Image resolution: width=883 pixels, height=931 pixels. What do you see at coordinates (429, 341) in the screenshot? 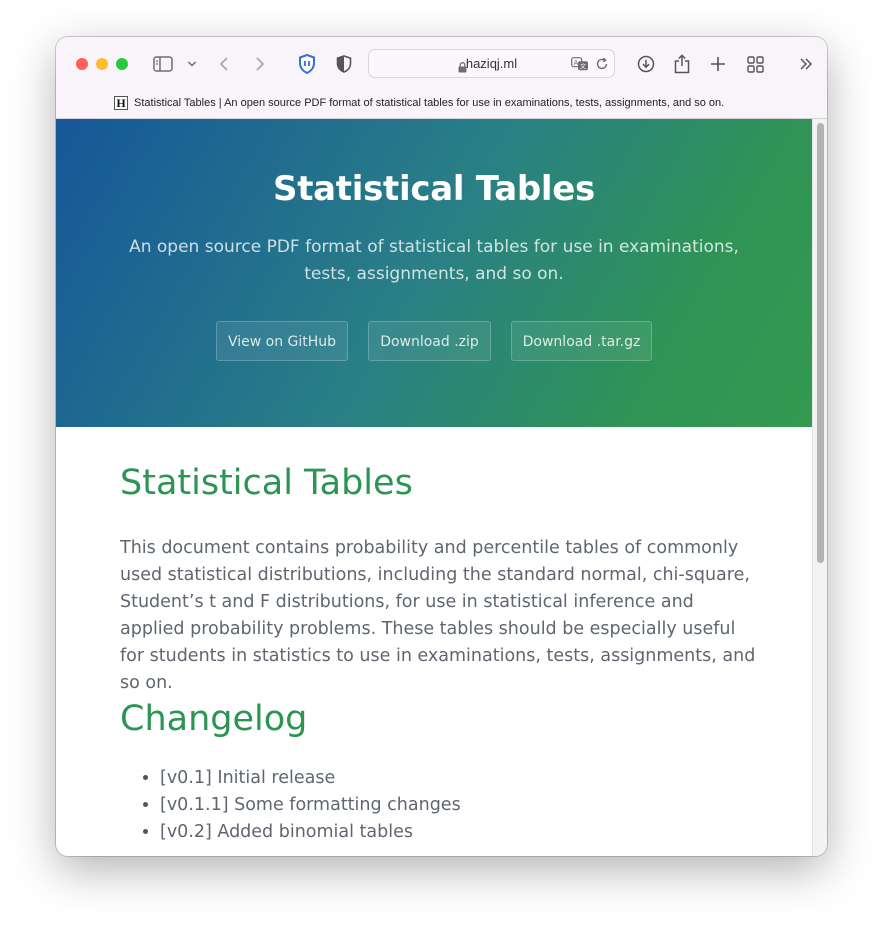
I see `download-zip-button: Download .zip` at bounding box center [429, 341].